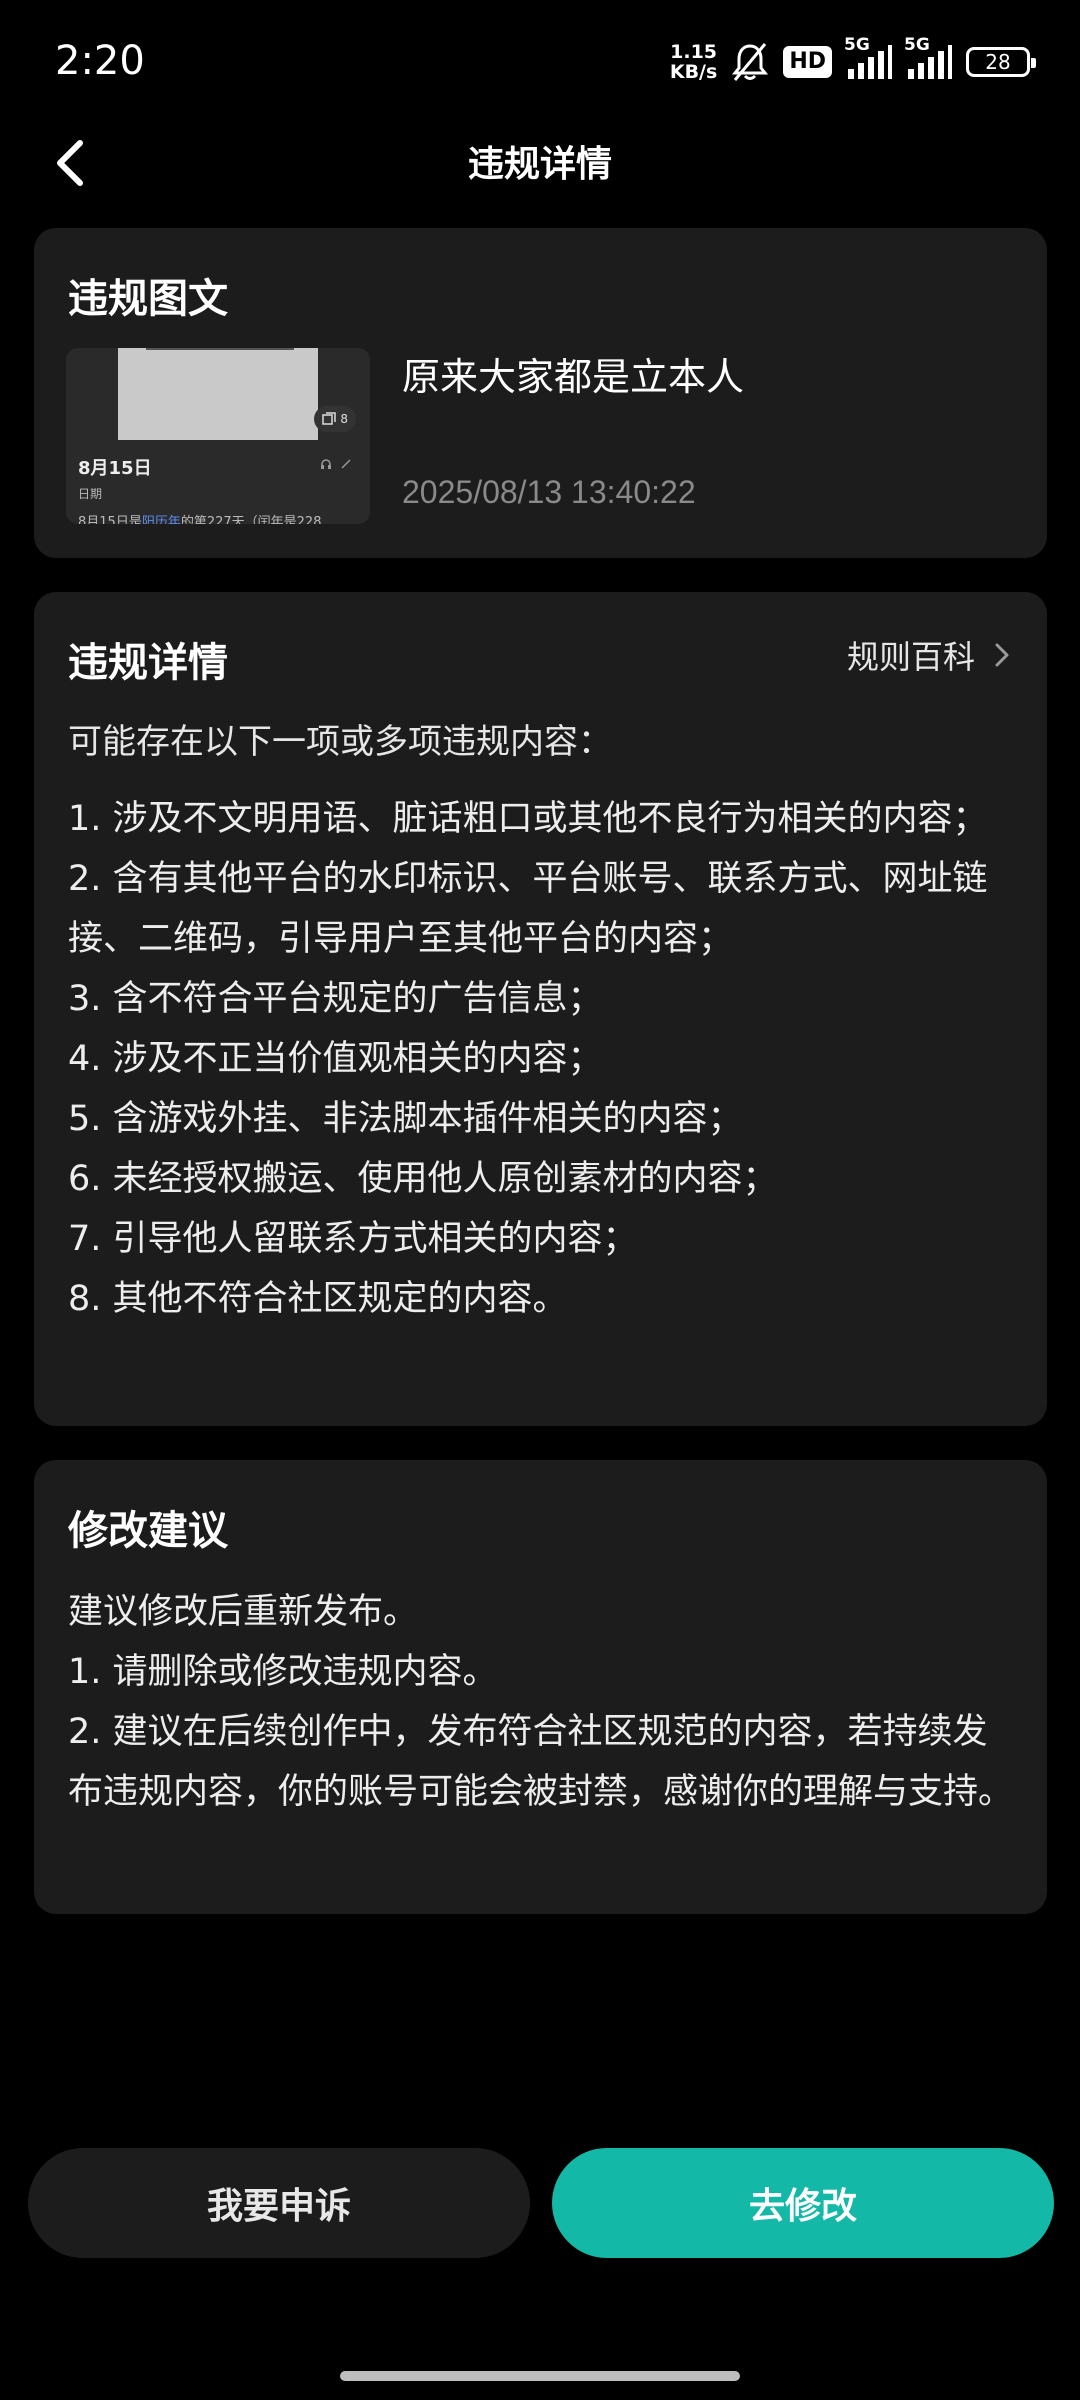 This screenshot has height=2400, width=1080. I want to click on list-item: 建议修改后重新发布。, so click(243, 1612).